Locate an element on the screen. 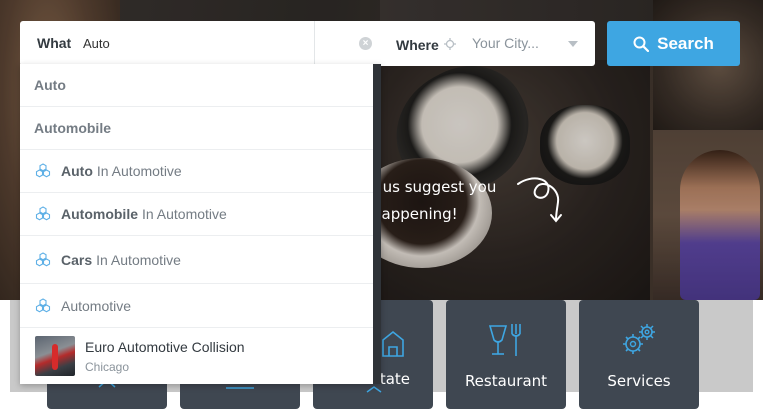 Image resolution: width=763 pixels, height=419 pixels. category-tile-services: Services is located at coordinates (639, 354).